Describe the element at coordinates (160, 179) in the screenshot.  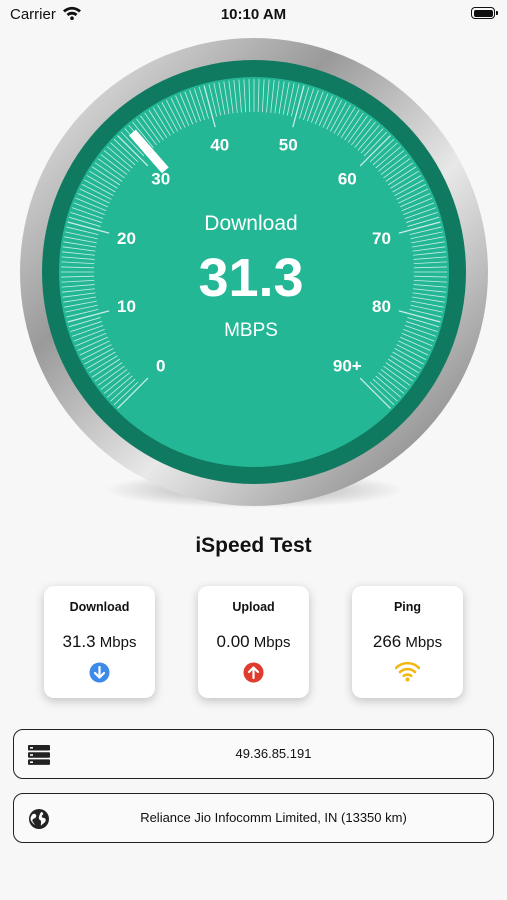
I see `gauge-tick-label: 30` at that location.